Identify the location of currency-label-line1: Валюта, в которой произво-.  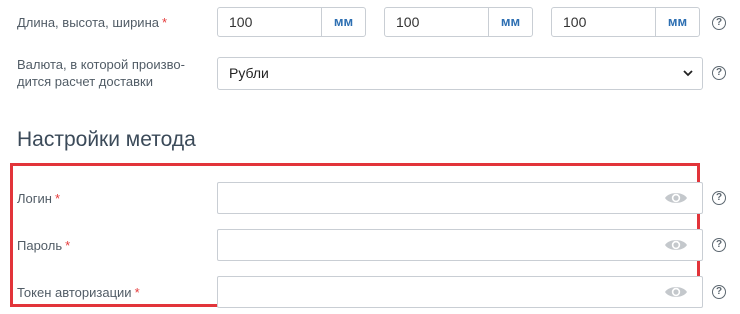
(101, 64).